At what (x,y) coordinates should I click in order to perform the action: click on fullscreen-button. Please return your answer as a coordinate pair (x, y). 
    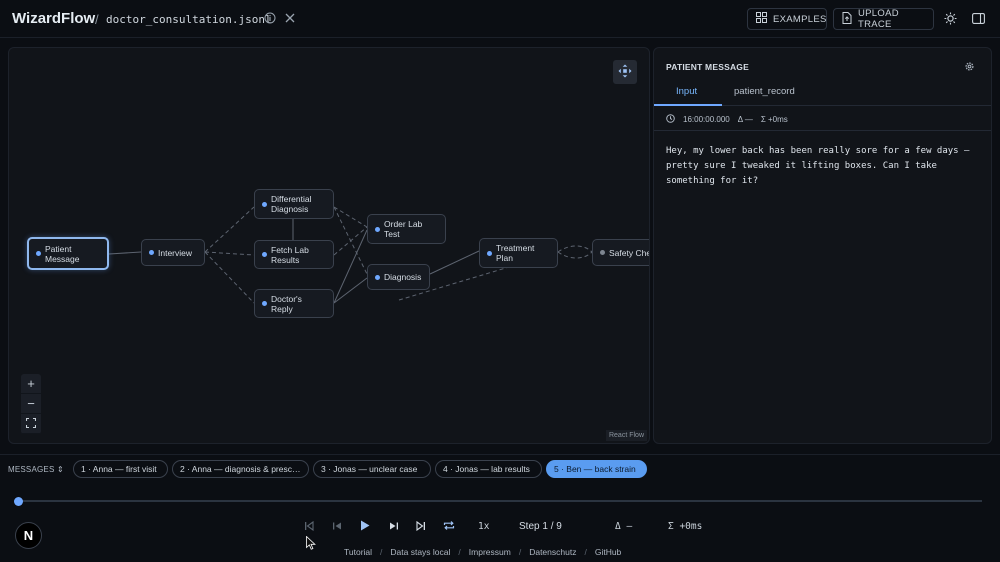
    Looking at the image, I should click on (31, 424).